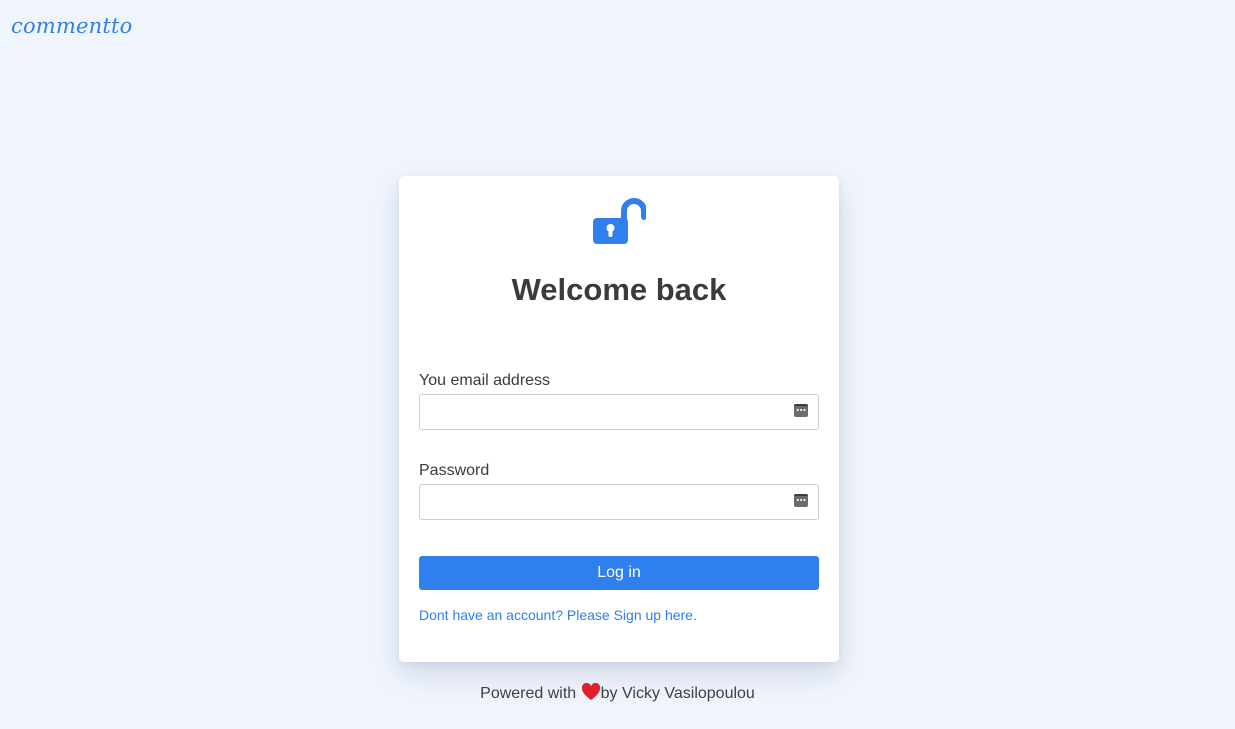  Describe the element at coordinates (619, 289) in the screenshot. I see `page-title: Welcome back` at that location.